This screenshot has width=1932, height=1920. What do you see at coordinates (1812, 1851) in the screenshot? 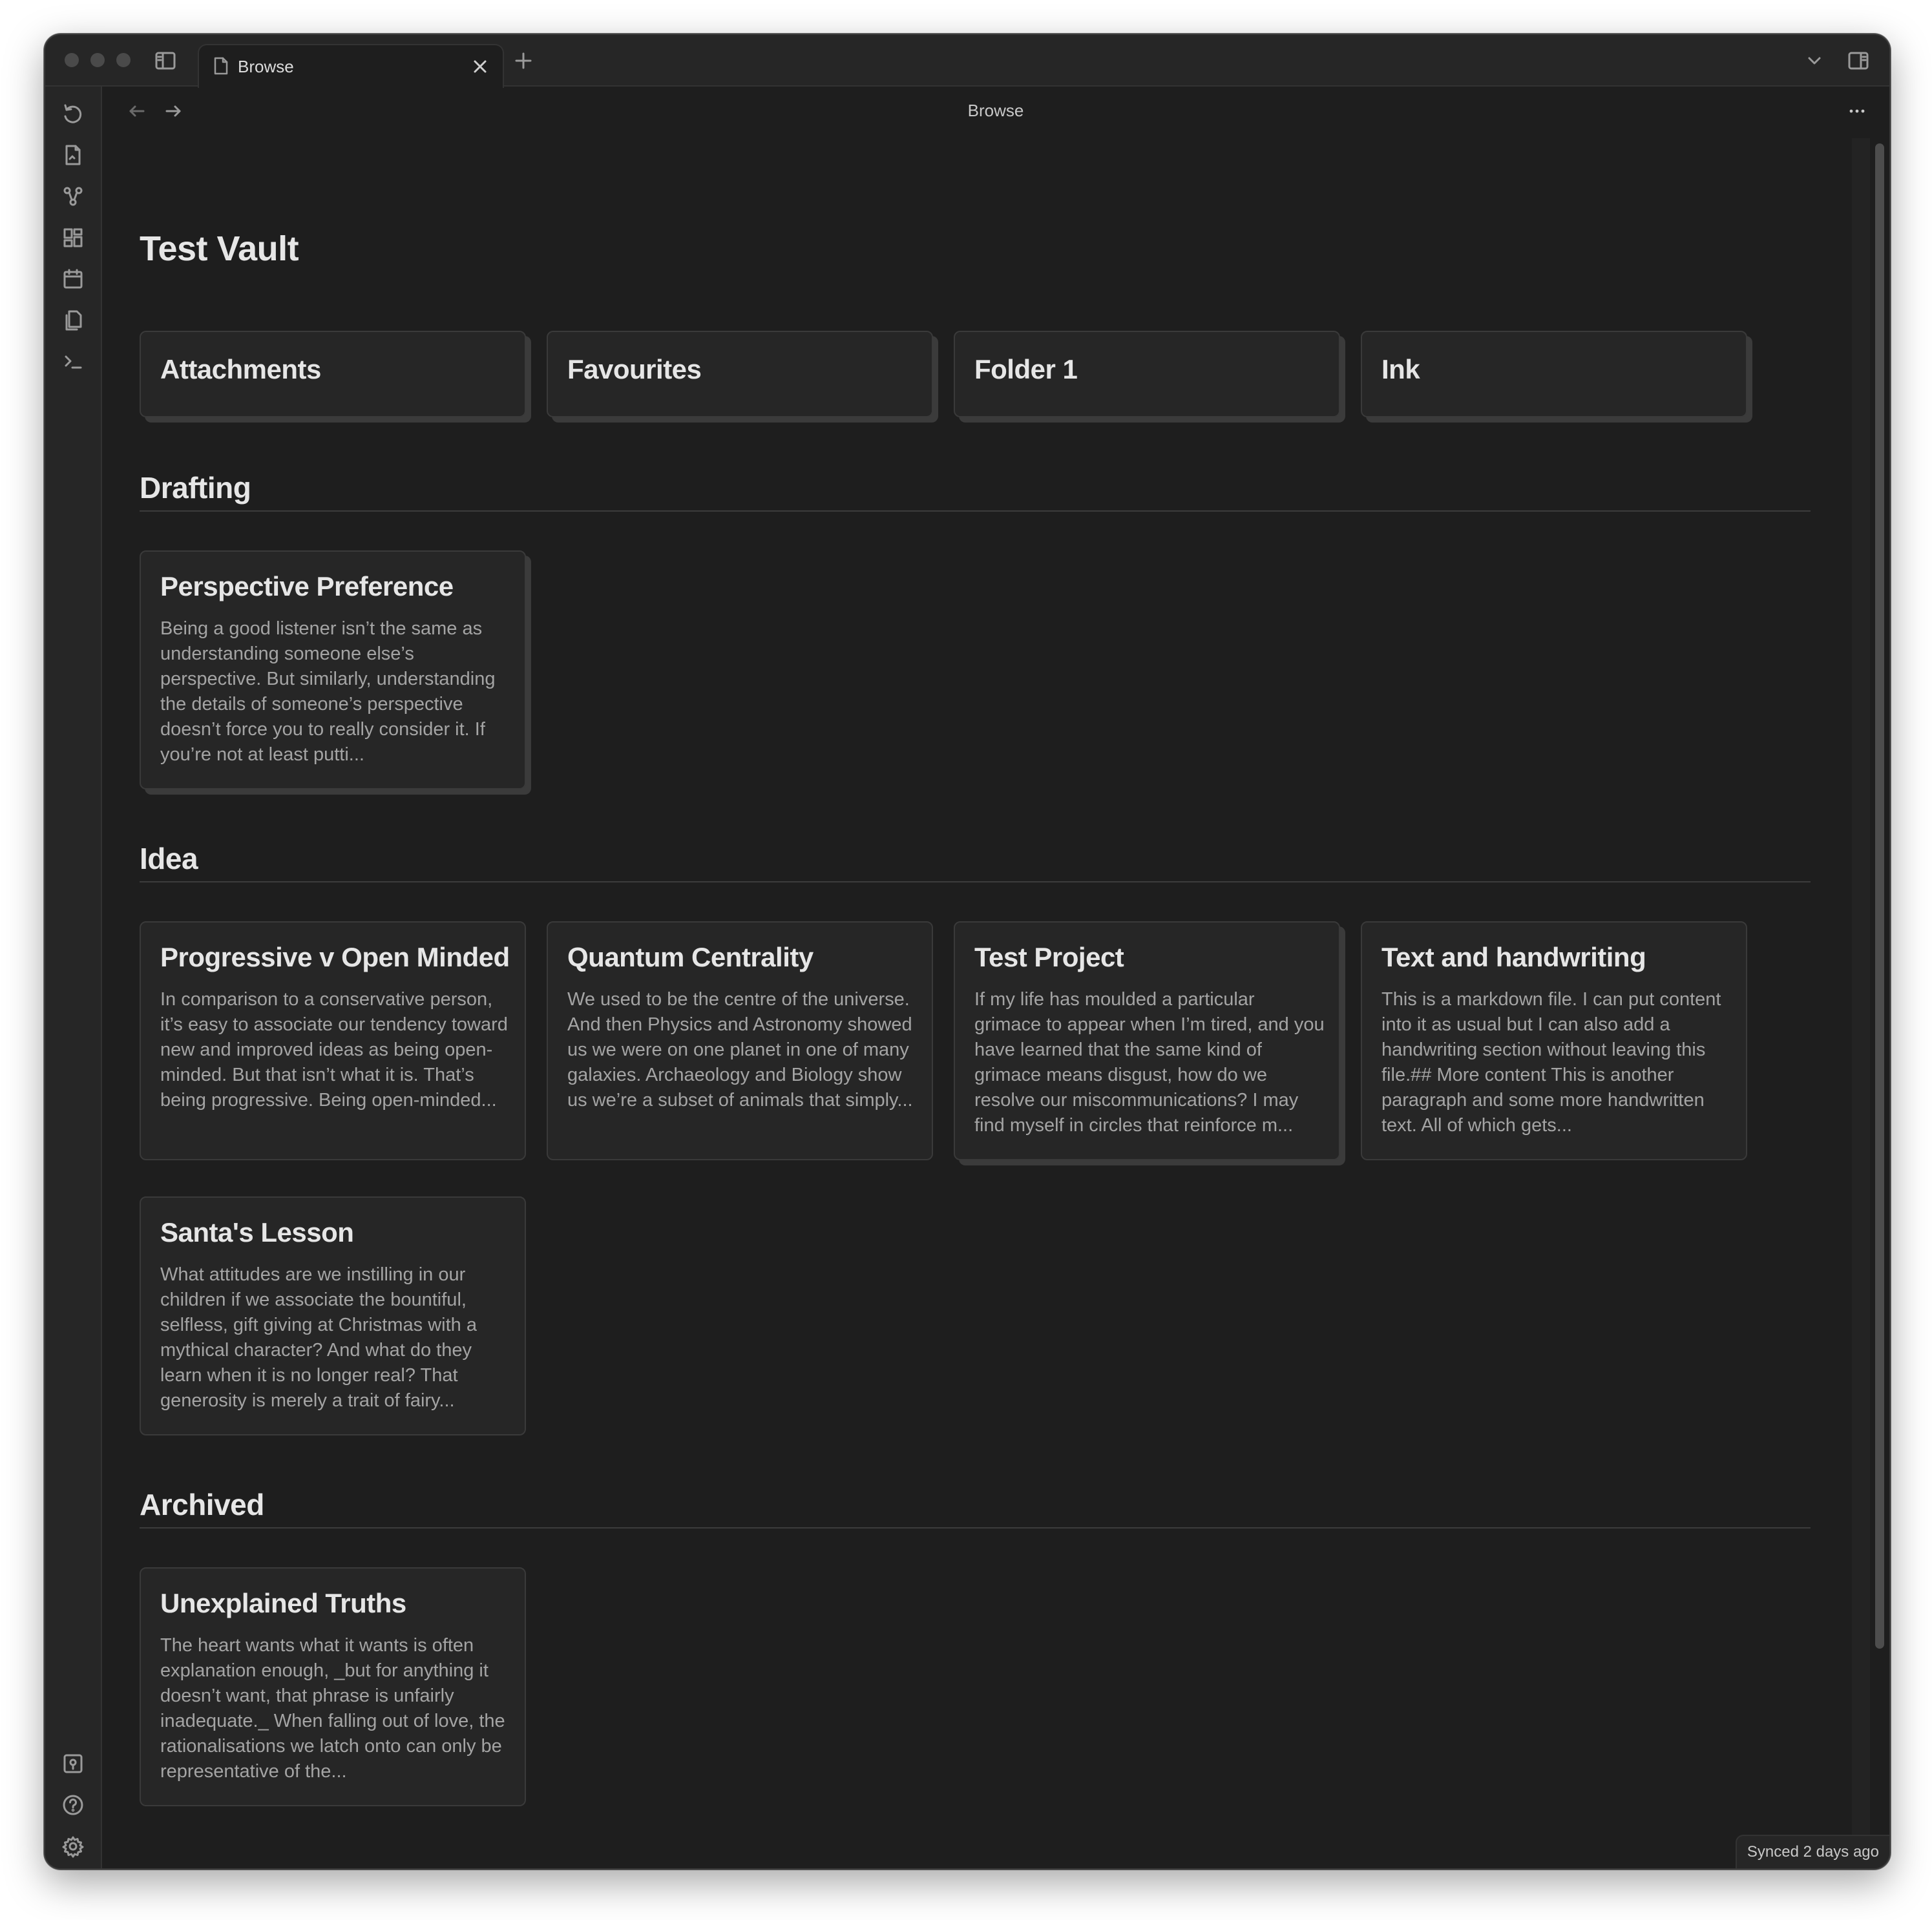
I see `sync-status: Synced 2 days ago` at bounding box center [1812, 1851].